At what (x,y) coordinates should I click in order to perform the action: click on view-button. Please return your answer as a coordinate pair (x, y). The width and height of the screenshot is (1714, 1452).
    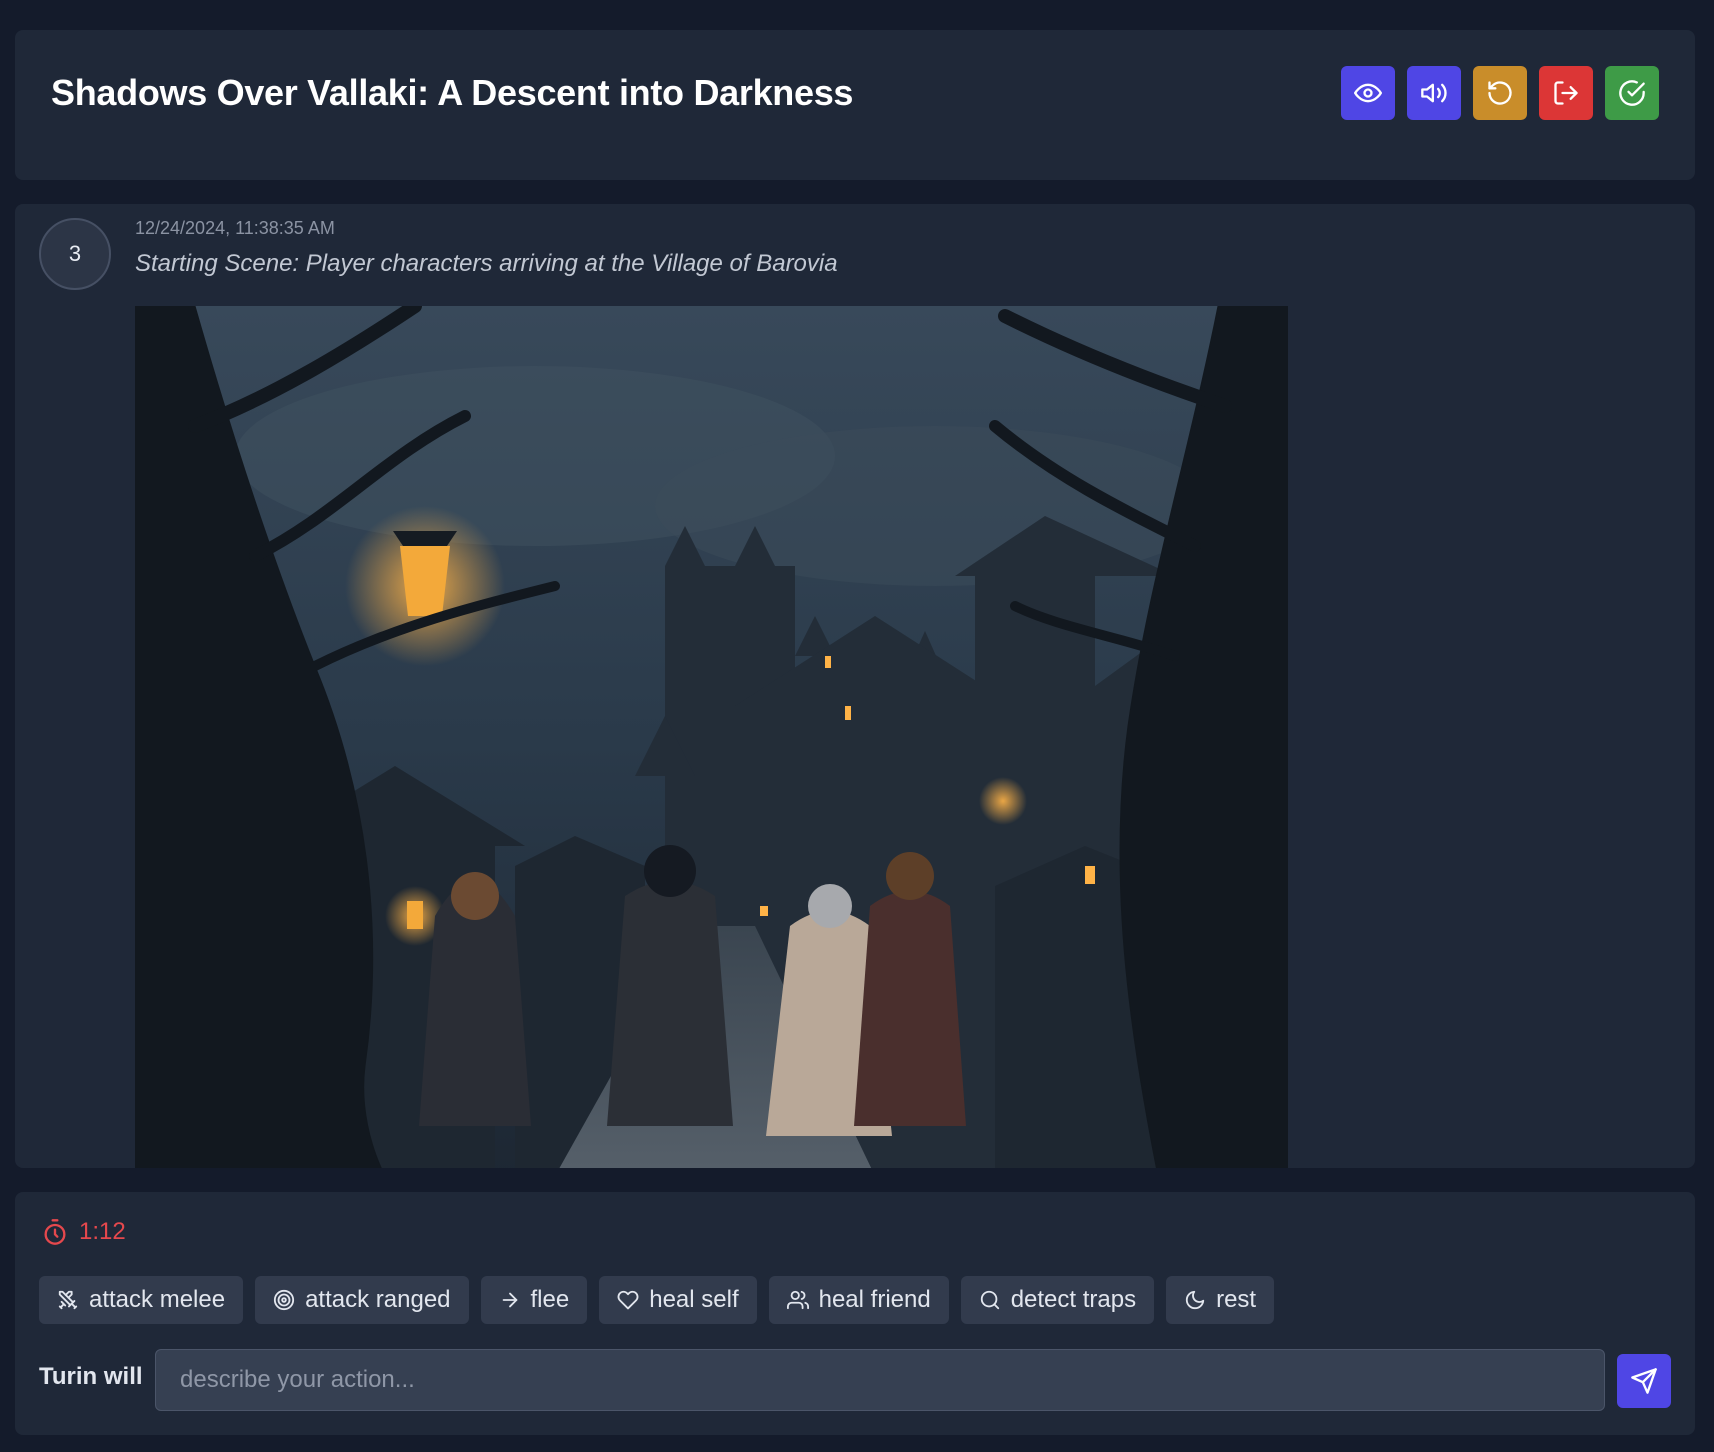
    Looking at the image, I should click on (1368, 93).